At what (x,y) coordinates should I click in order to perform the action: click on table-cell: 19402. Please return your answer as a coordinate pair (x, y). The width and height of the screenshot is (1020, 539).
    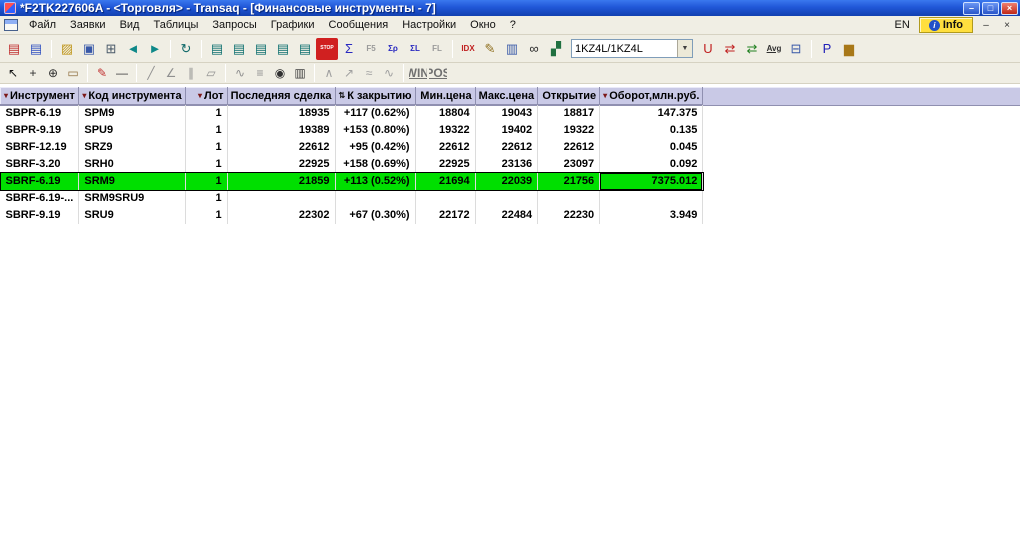
    Looking at the image, I should click on (507, 130).